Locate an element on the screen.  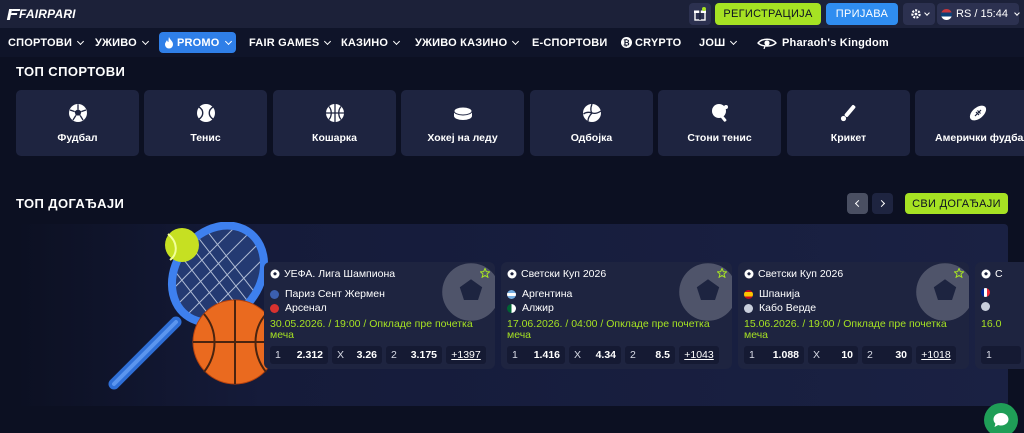
odd-button: 2 8.5 is located at coordinates (650, 355).